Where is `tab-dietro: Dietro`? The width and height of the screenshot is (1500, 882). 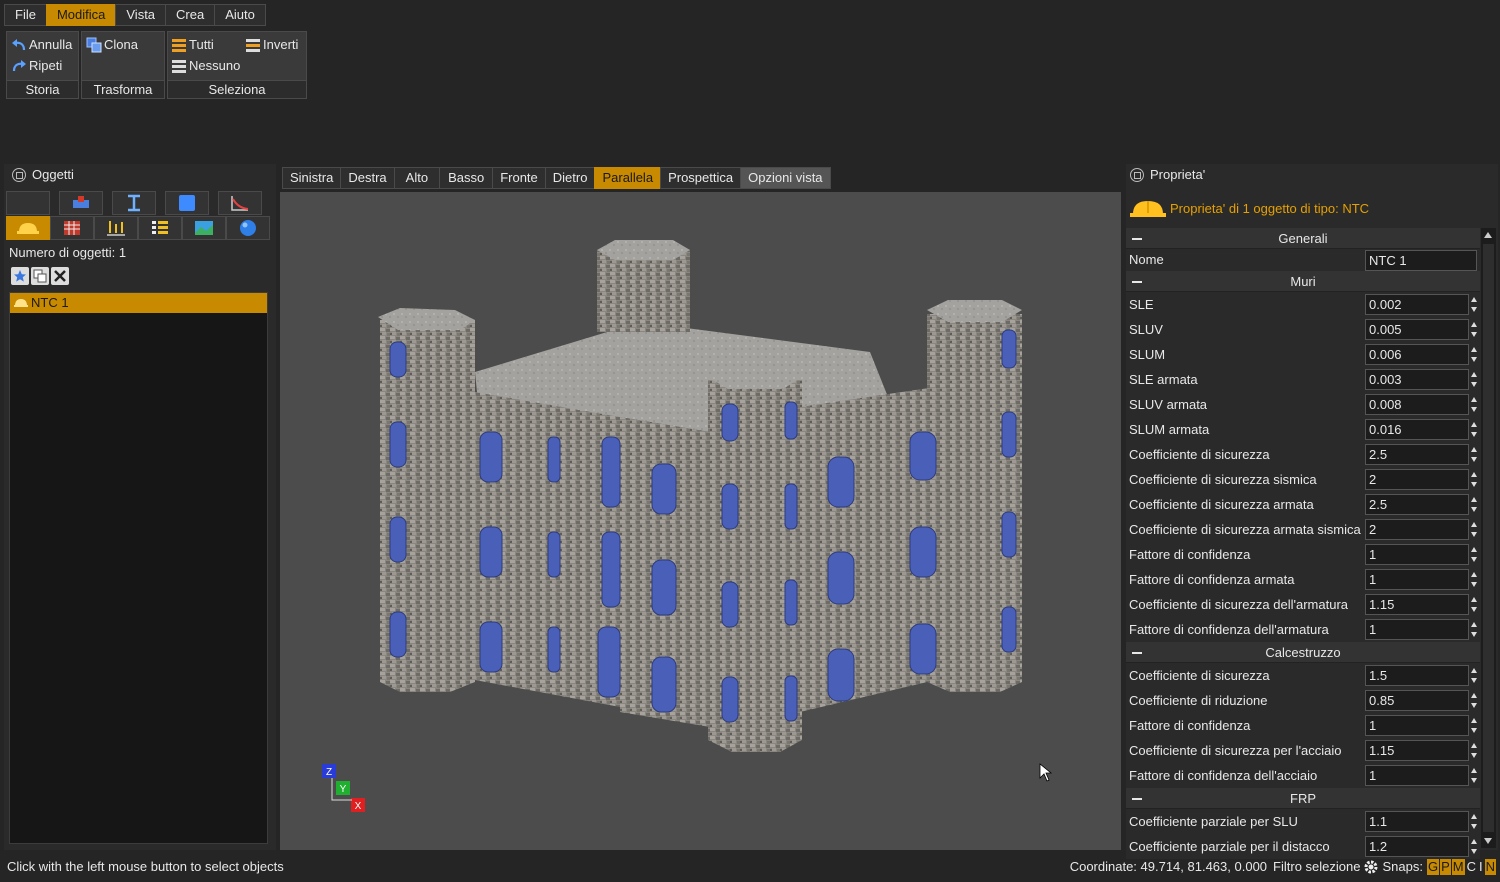
tab-dietro: Dietro is located at coordinates (570, 178).